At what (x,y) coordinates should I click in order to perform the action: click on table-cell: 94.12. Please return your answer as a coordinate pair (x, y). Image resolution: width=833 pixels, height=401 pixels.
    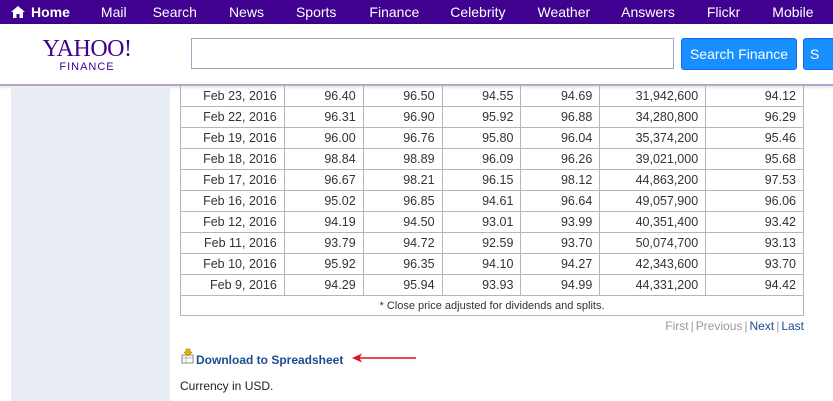
    Looking at the image, I should click on (754, 96).